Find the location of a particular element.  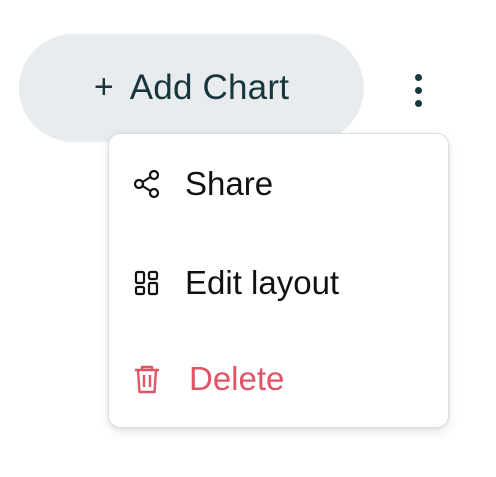

menu-item-label: Share is located at coordinates (229, 183).